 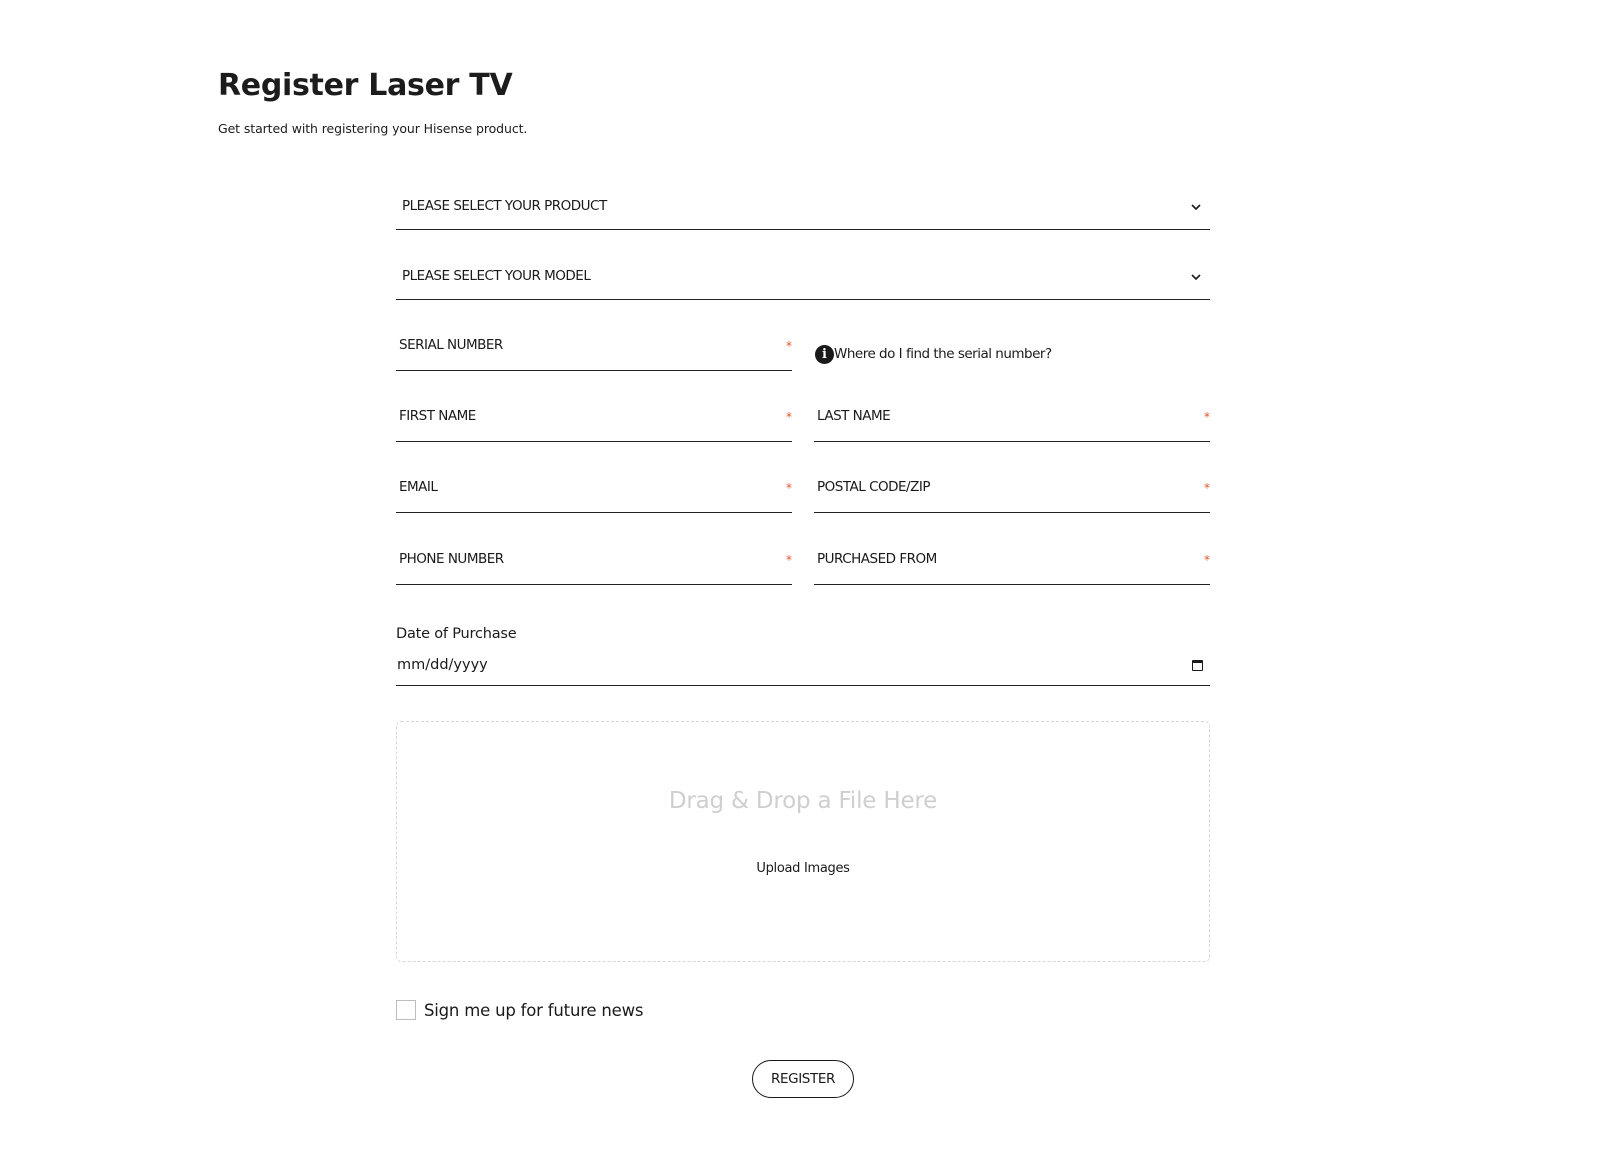 What do you see at coordinates (594, 488) in the screenshot?
I see `email-field: EMAIL *` at bounding box center [594, 488].